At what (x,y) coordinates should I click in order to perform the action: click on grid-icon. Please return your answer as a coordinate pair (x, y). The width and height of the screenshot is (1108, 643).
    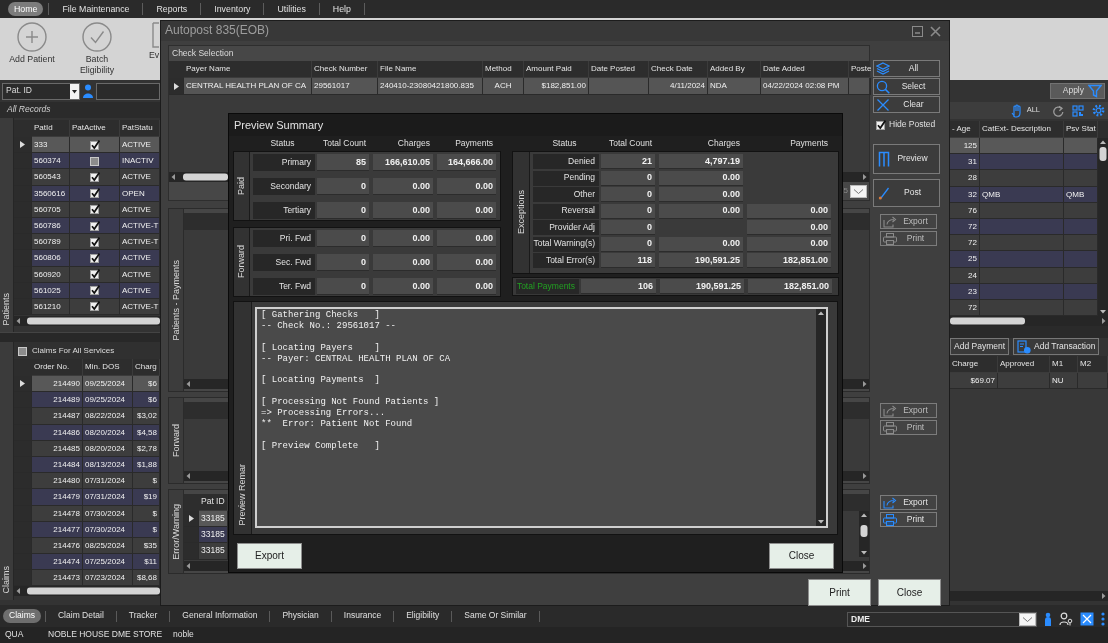
    Looking at the image, I should click on (1078, 110).